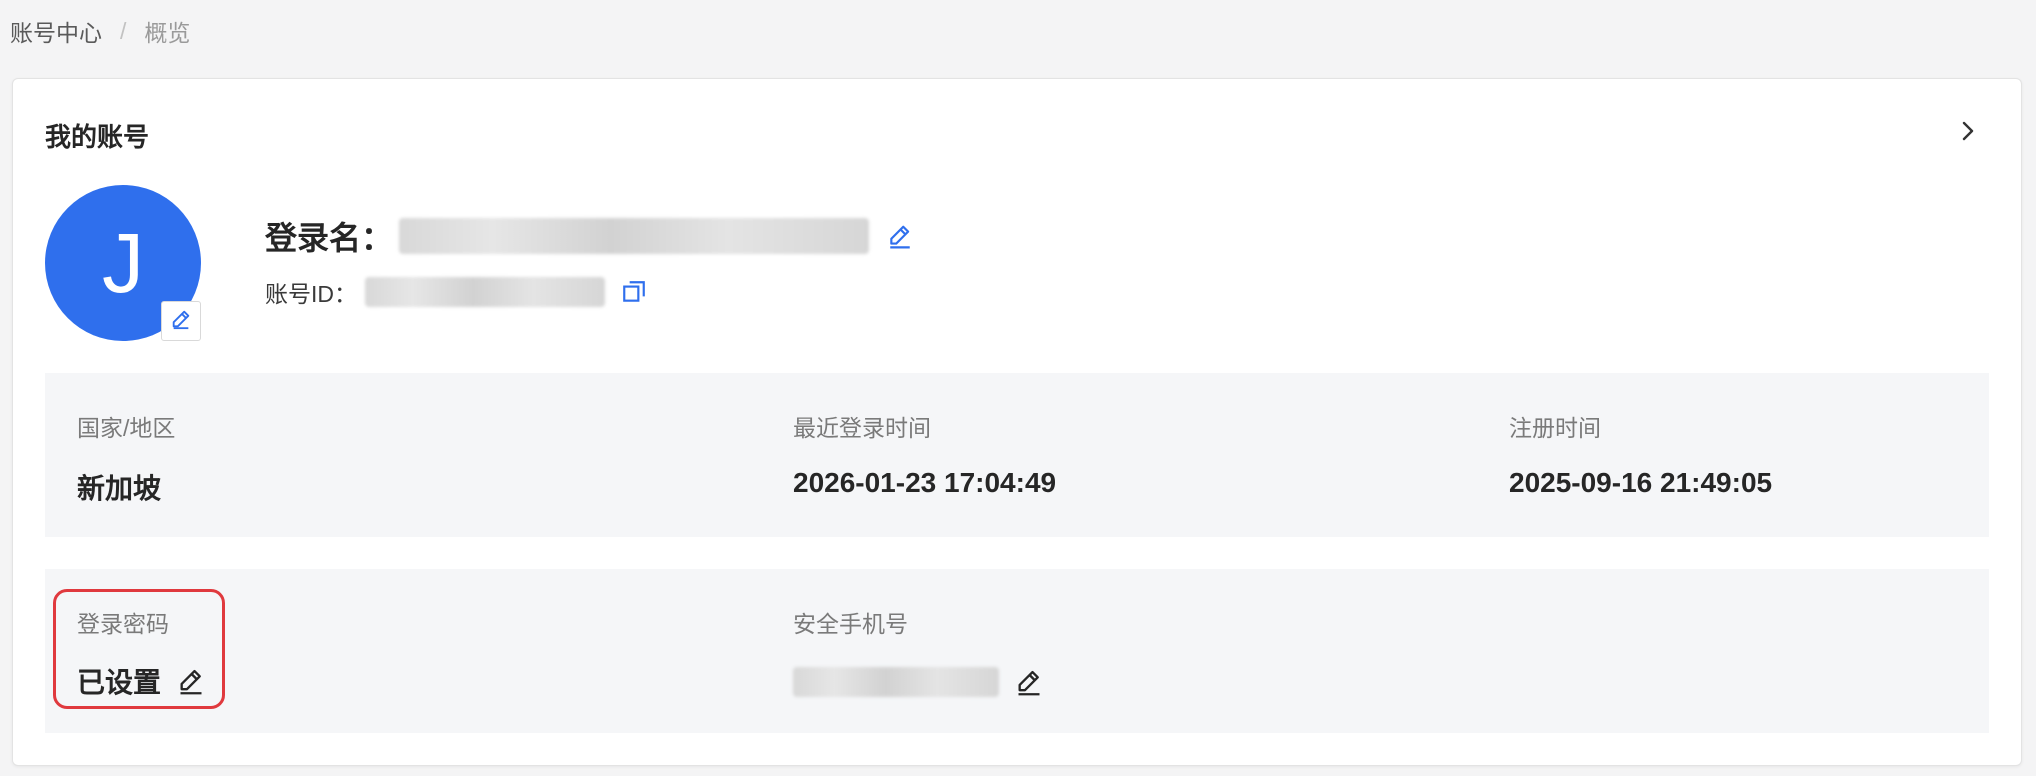 The image size is (2036, 776). Describe the element at coordinates (1640, 454) in the screenshot. I see `register-time-field: 注册时间 2025-09-16 21:49:05` at that location.